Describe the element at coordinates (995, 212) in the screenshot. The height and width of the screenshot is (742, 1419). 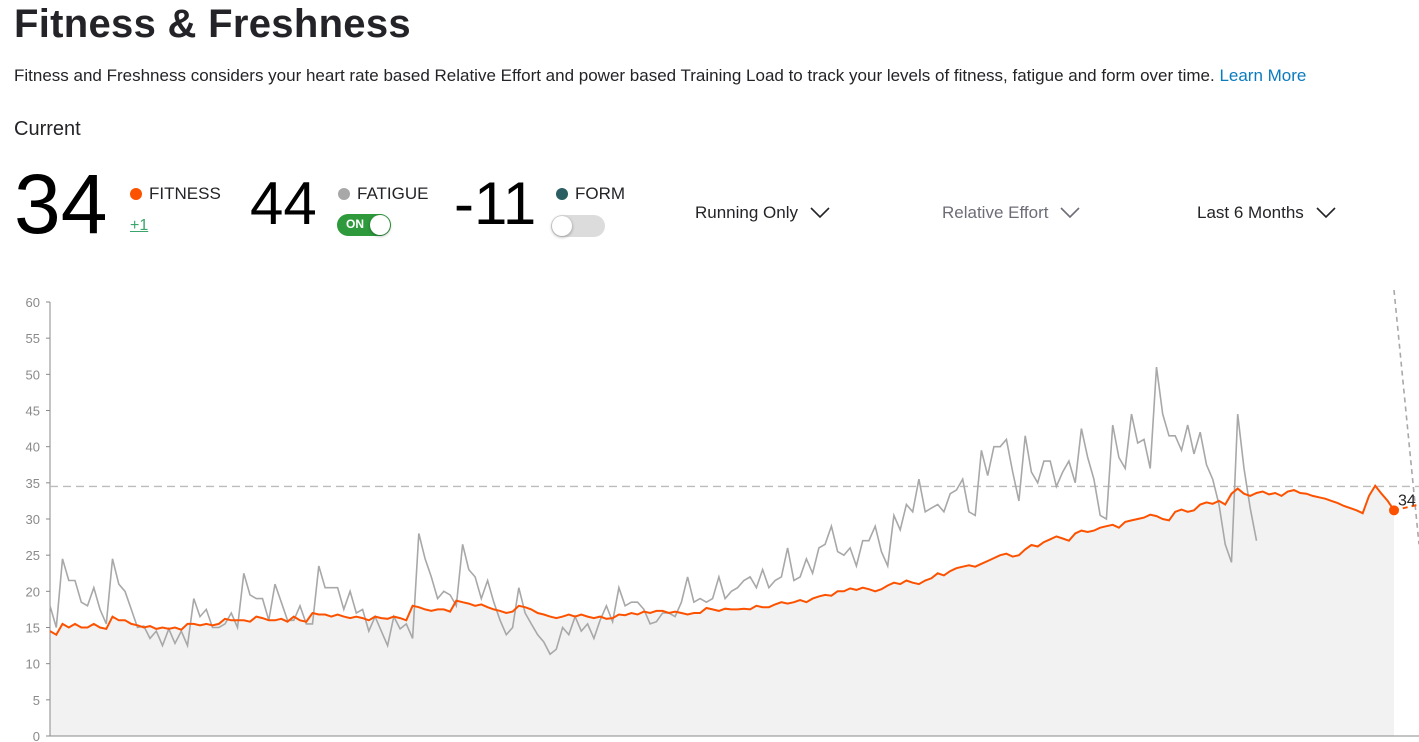
I see `metric-dropdown-label: Relative Effort` at that location.